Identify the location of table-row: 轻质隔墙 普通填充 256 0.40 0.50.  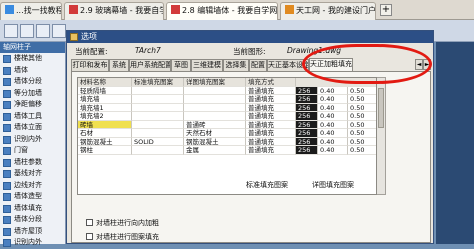
(227, 90).